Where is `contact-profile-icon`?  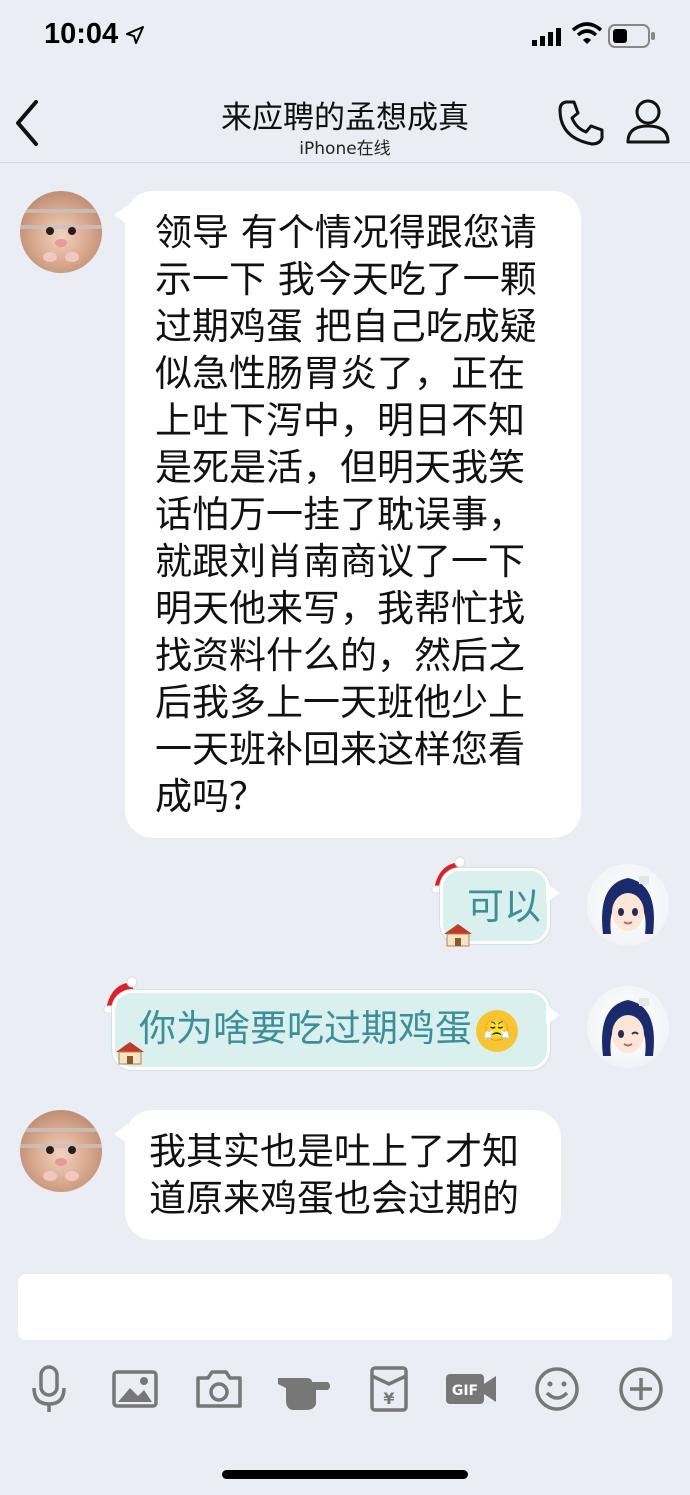 contact-profile-icon is located at coordinates (648, 121).